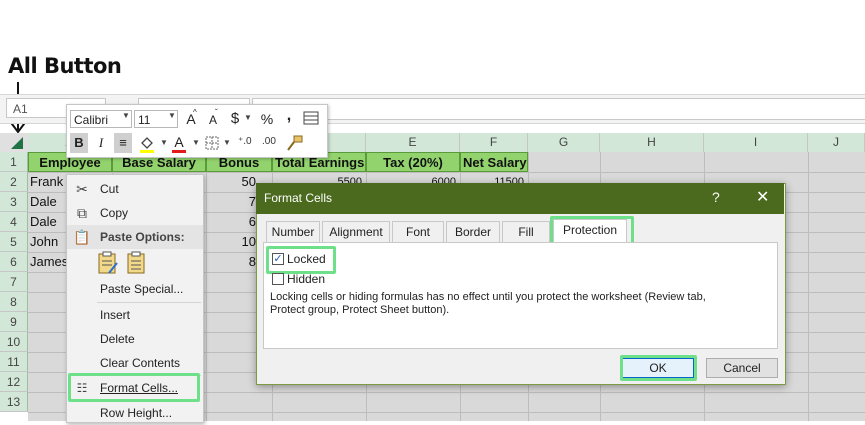  What do you see at coordinates (179, 151) in the screenshot?
I see `font-color-swatch` at bounding box center [179, 151].